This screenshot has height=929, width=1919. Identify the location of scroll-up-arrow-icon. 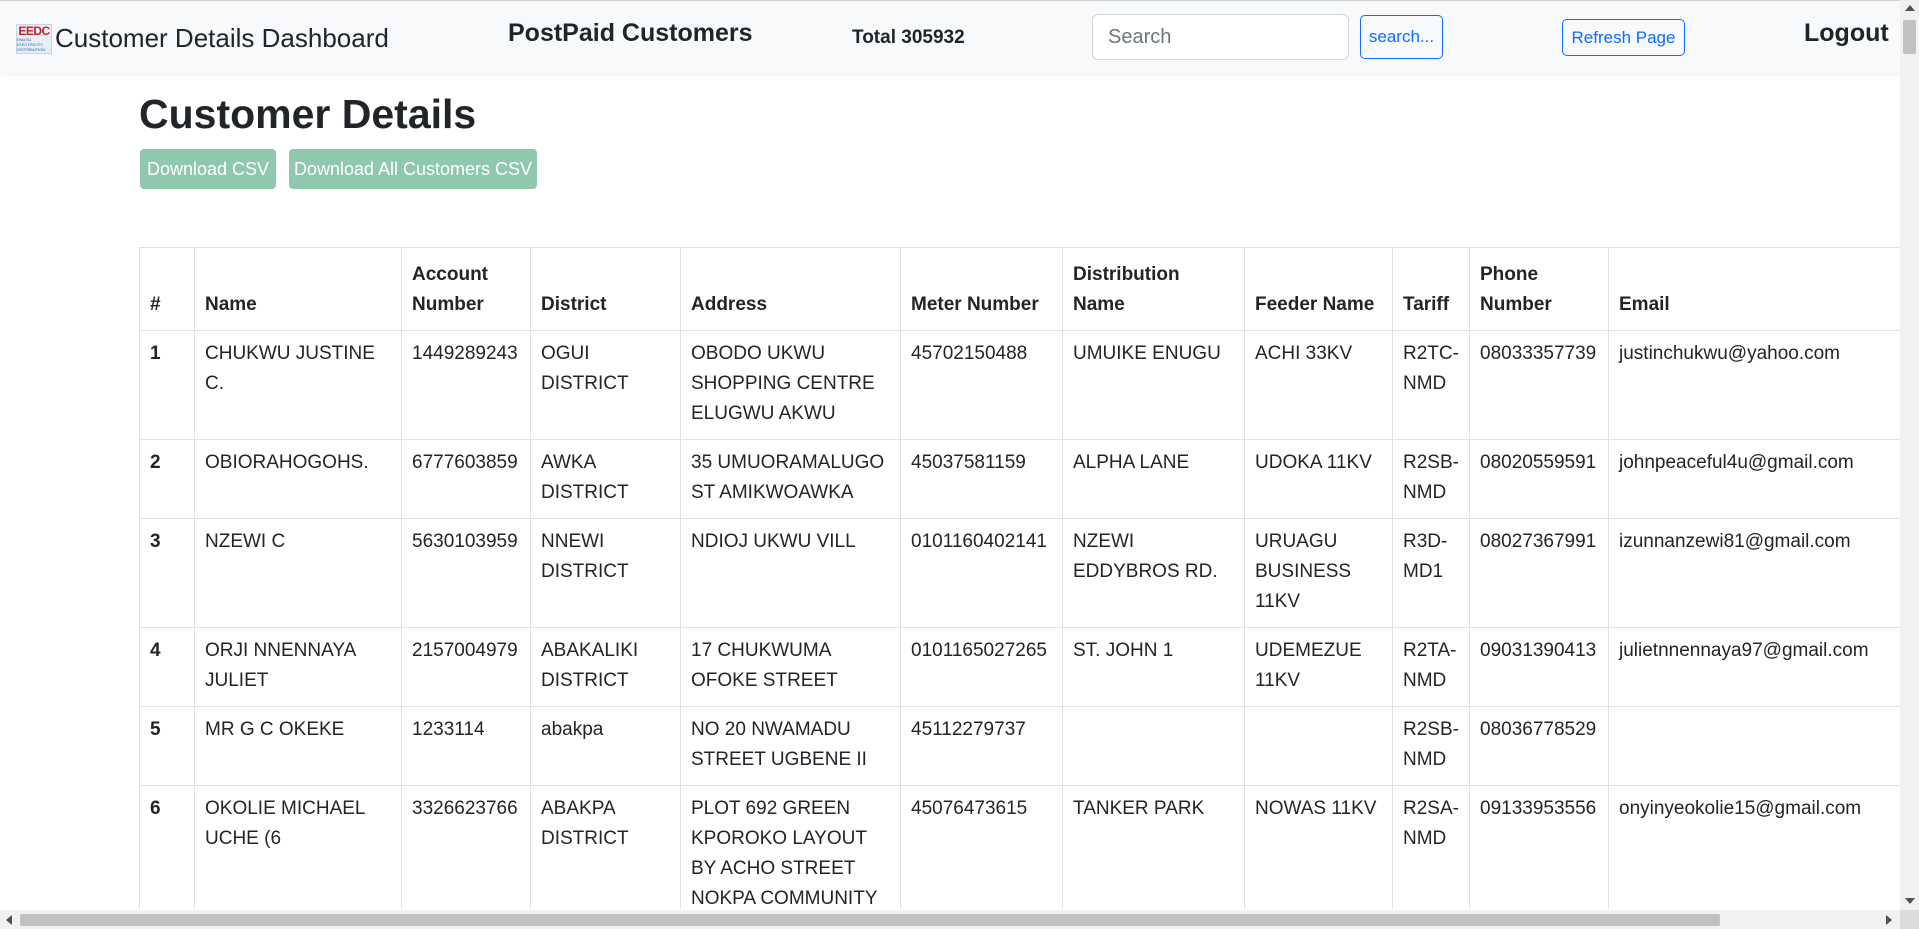
(1910, 8).